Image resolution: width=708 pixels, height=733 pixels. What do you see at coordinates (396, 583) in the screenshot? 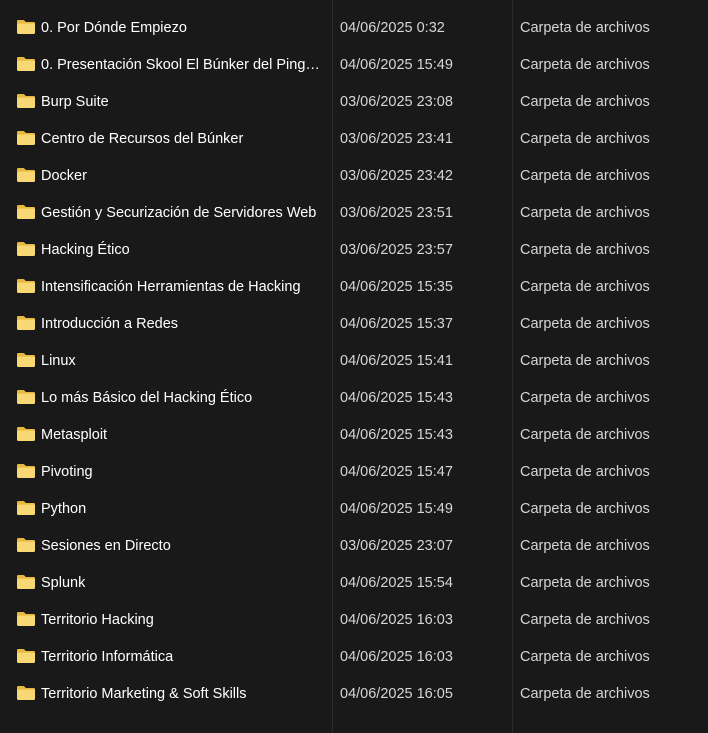
I see `folder-date-modified: 04/06/2025 15:54` at bounding box center [396, 583].